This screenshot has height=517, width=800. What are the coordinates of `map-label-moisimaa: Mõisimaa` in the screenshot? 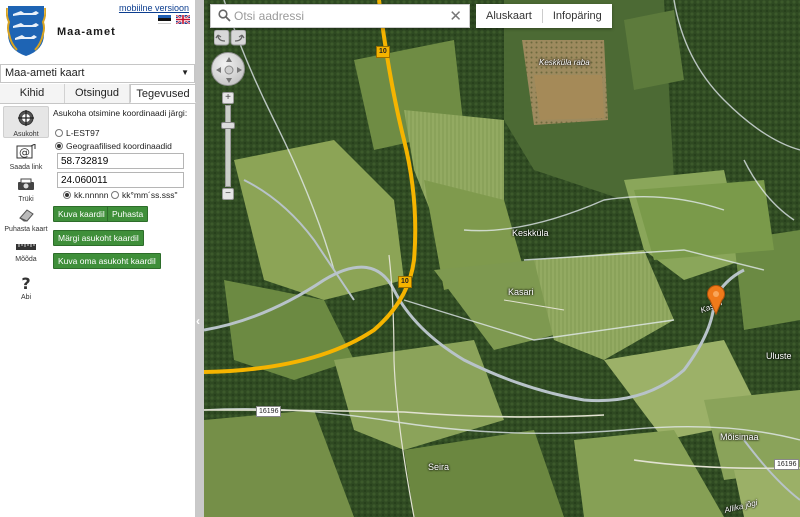 It's located at (739, 437).